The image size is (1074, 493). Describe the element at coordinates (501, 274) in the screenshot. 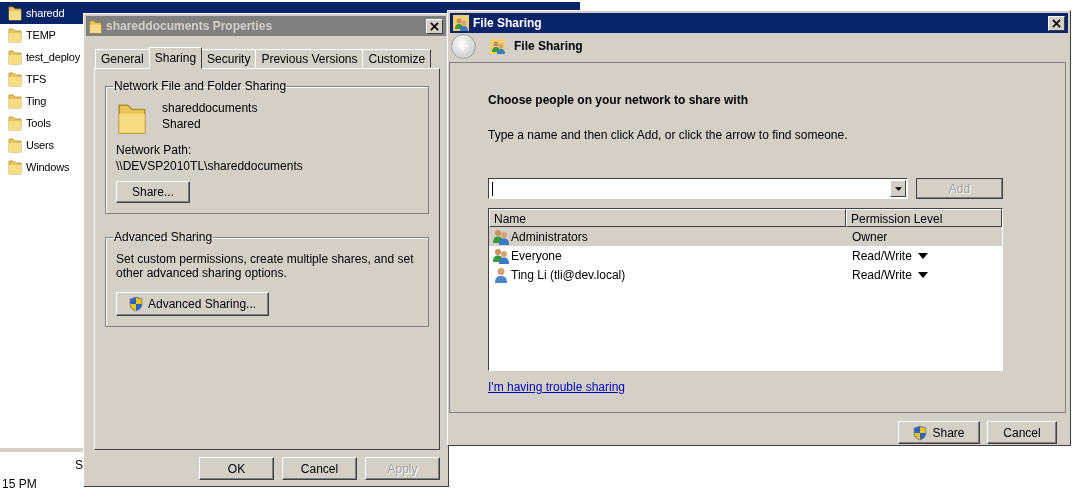

I see `user-icon` at that location.